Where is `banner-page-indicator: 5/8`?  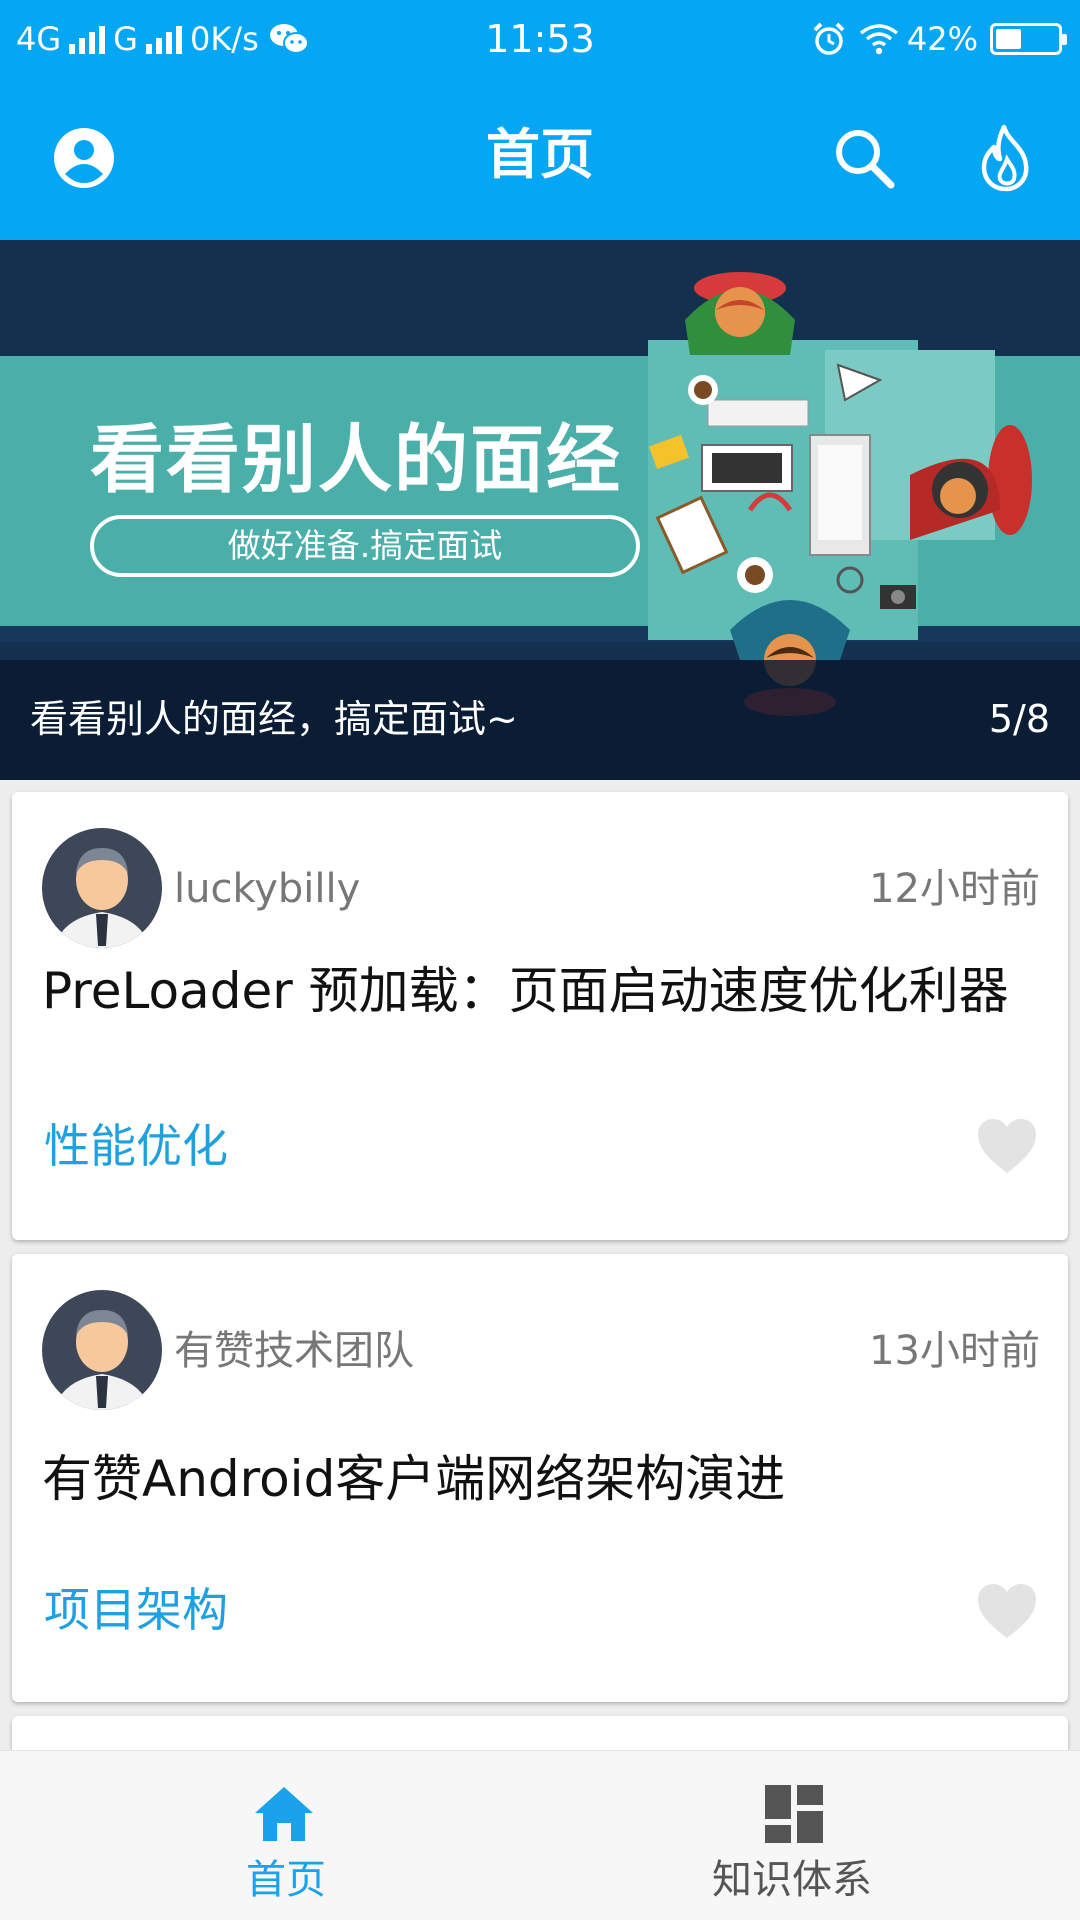 banner-page-indicator: 5/8 is located at coordinates (1019, 719).